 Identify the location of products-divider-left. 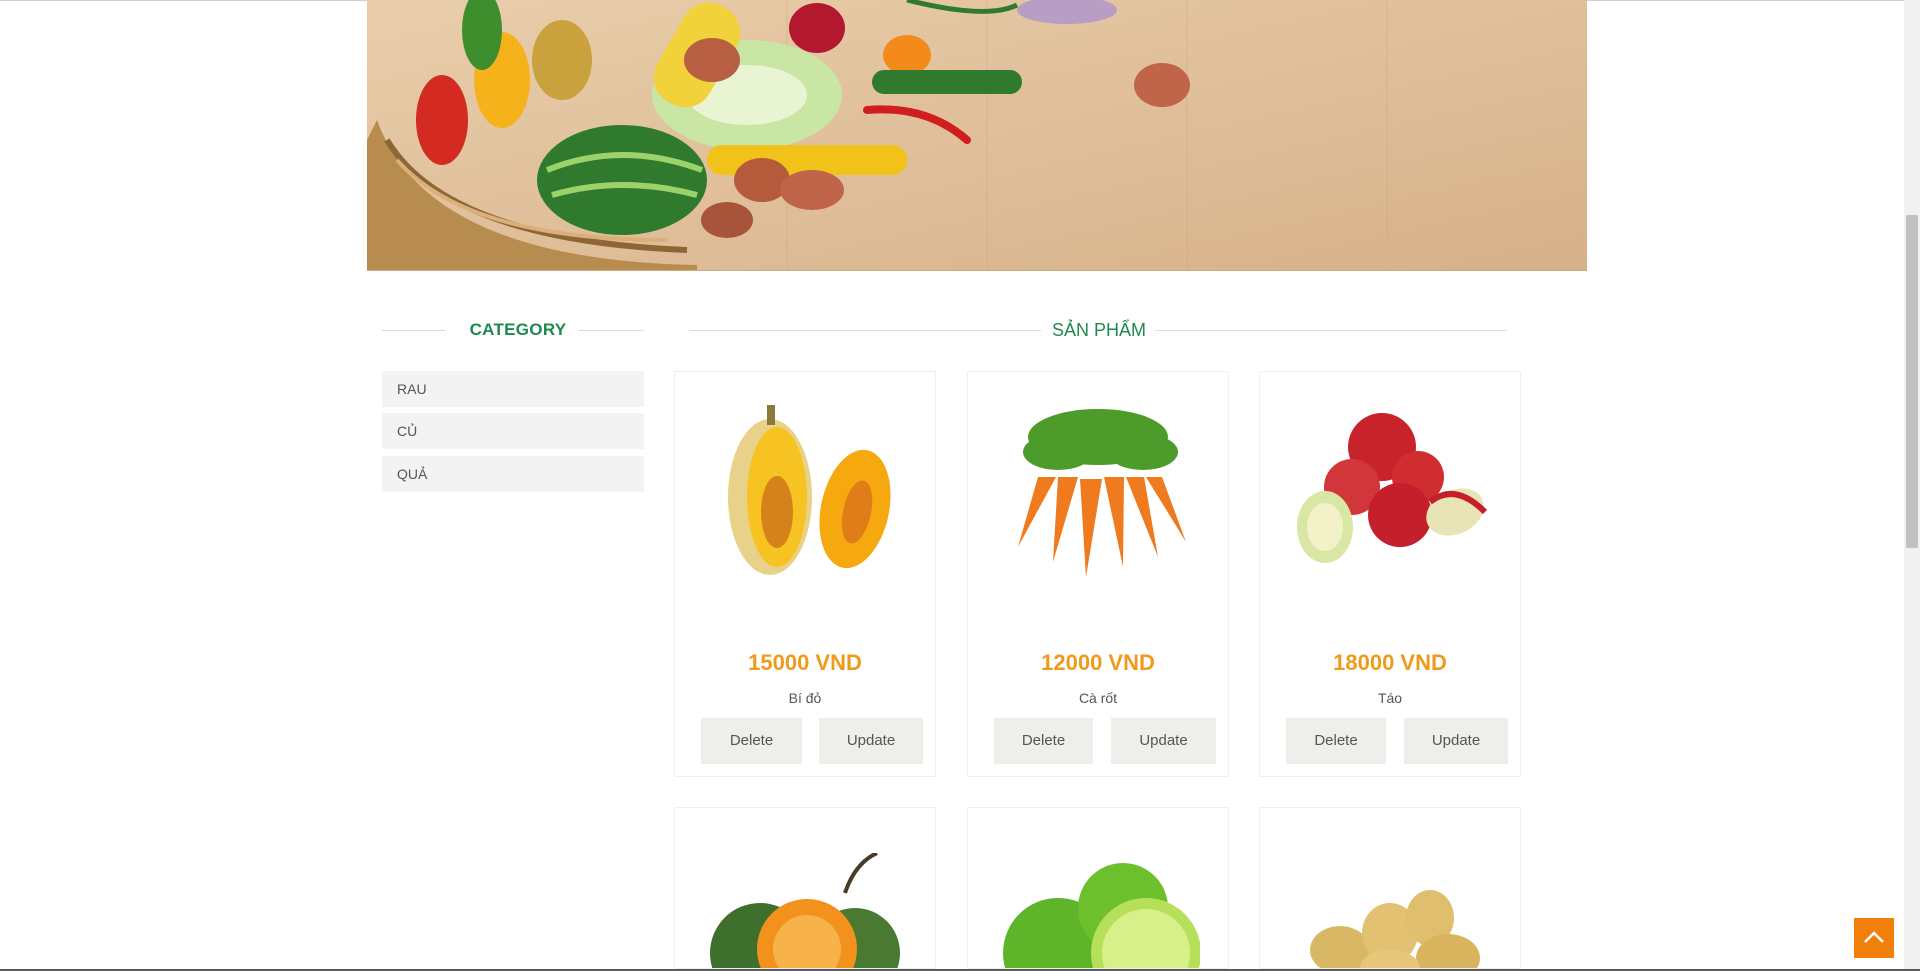
(865, 330).